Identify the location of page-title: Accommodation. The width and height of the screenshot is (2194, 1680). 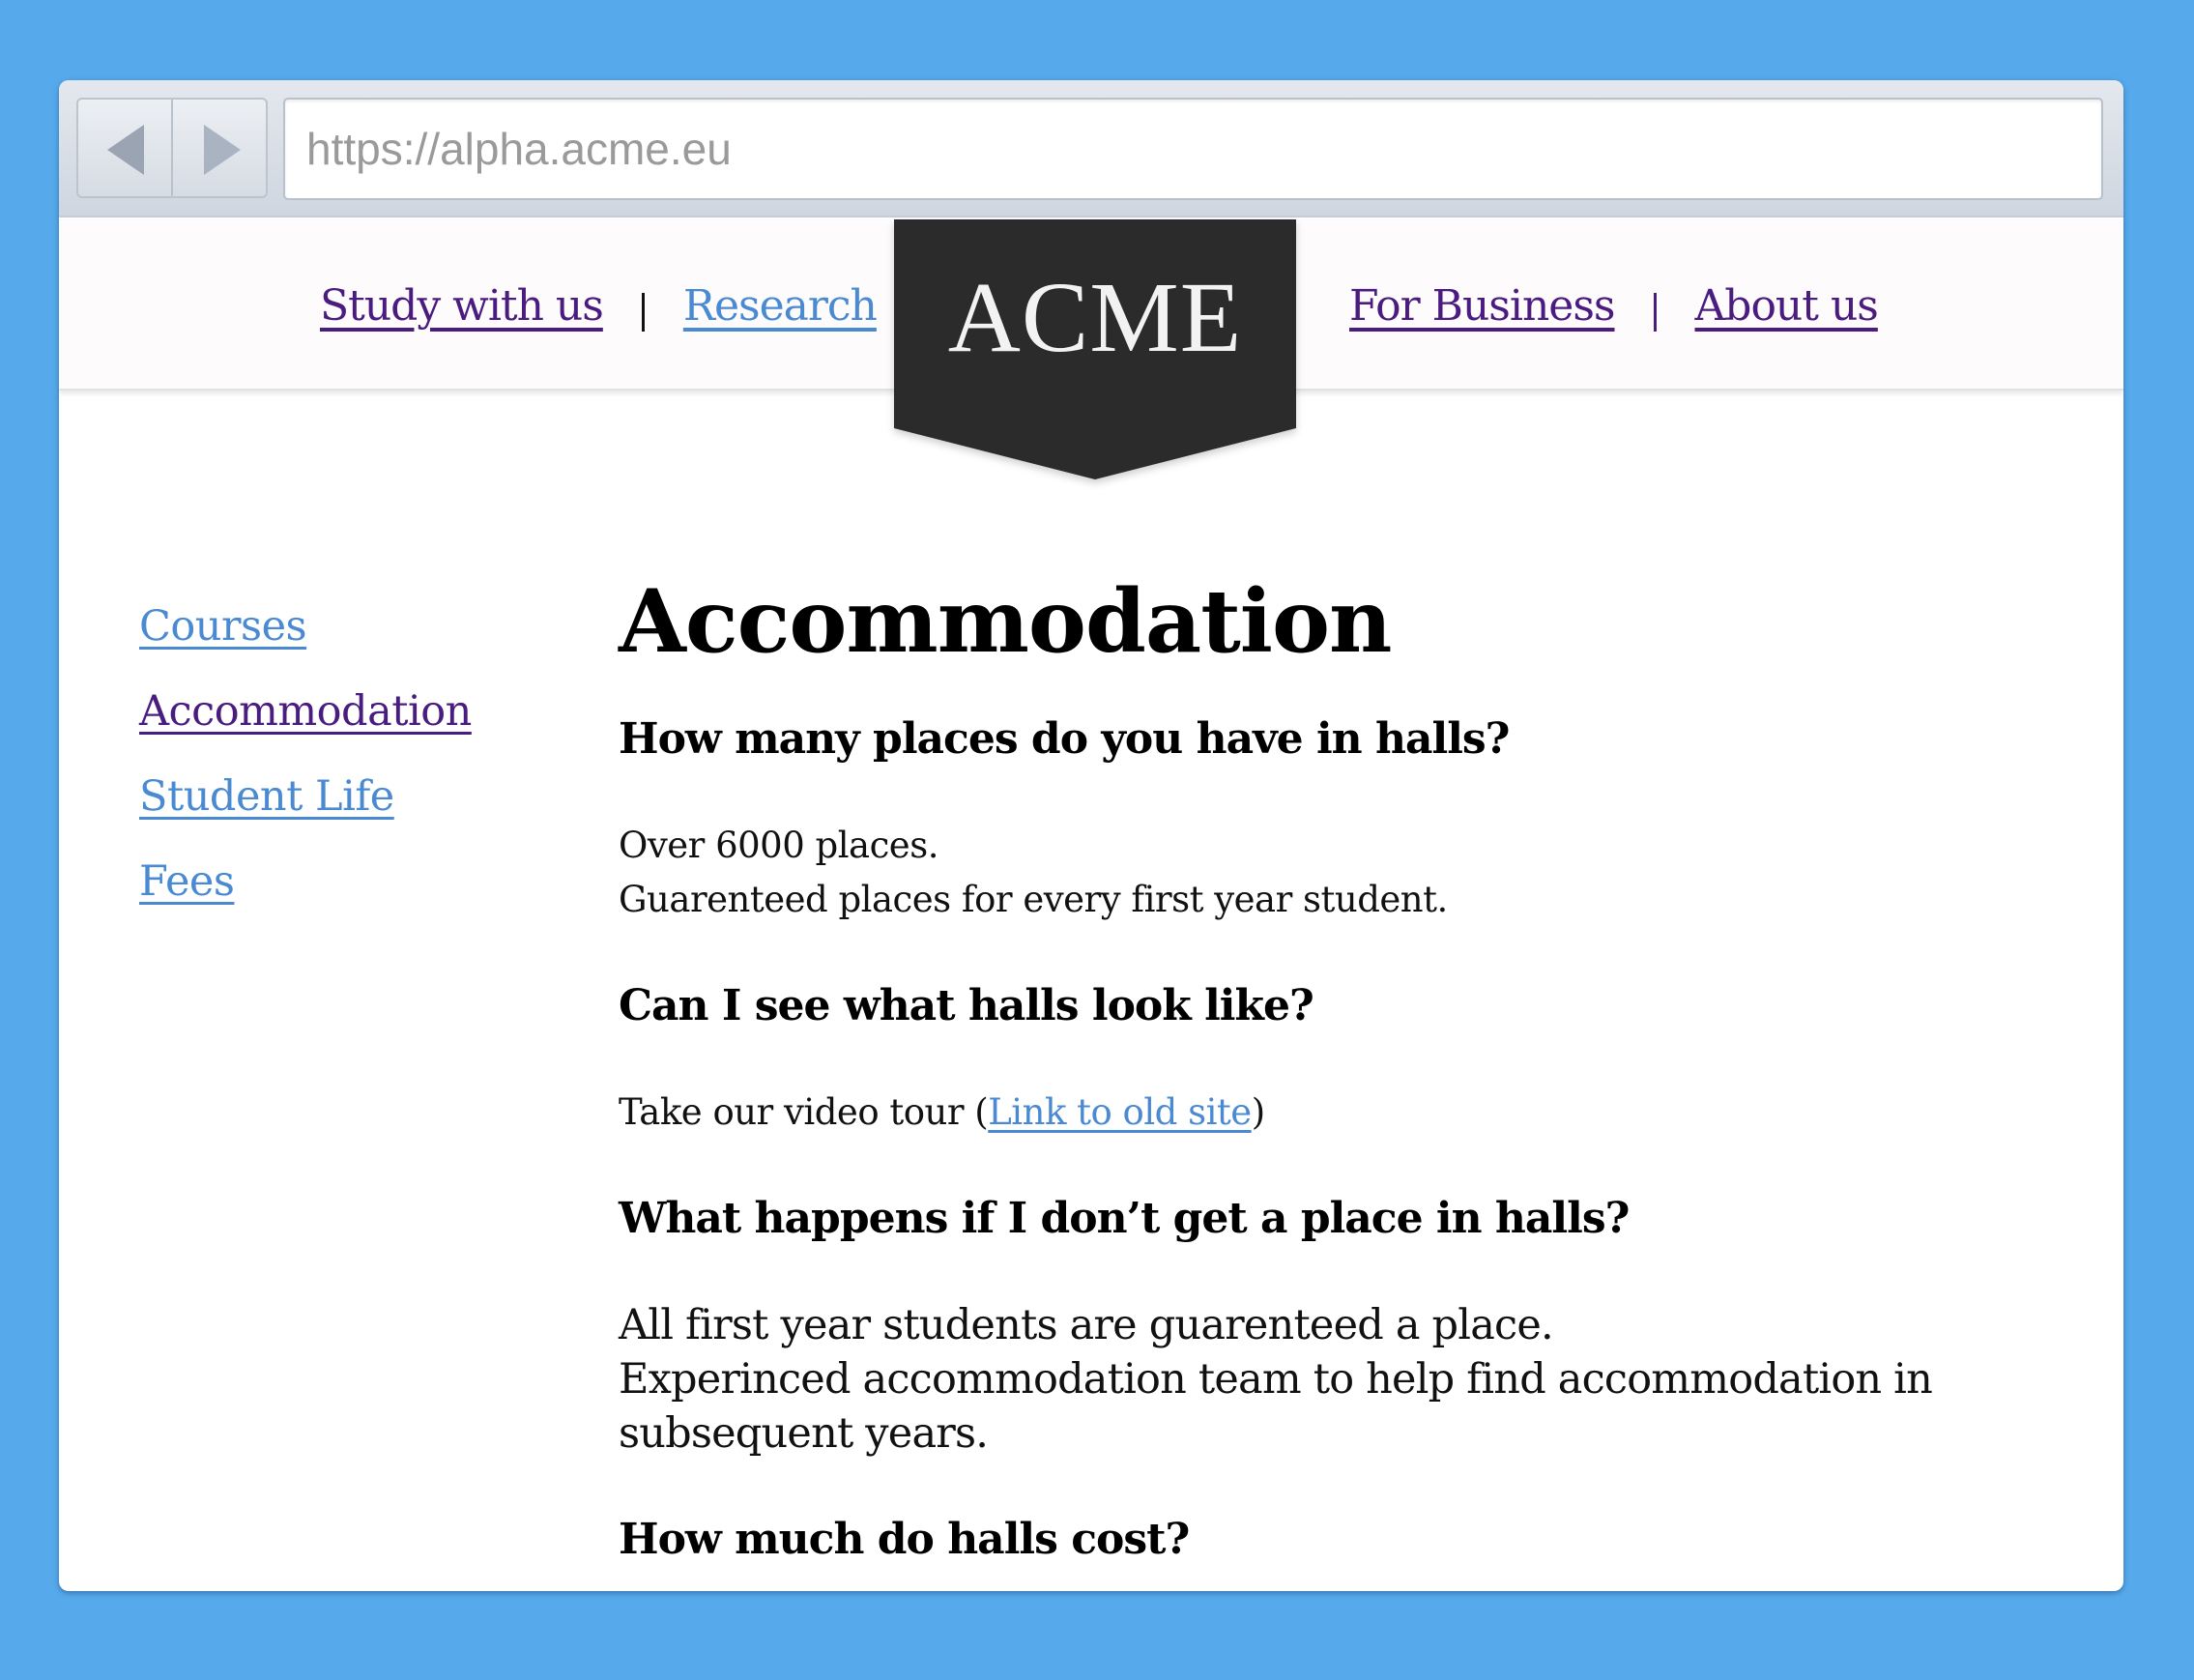
(1005, 622).